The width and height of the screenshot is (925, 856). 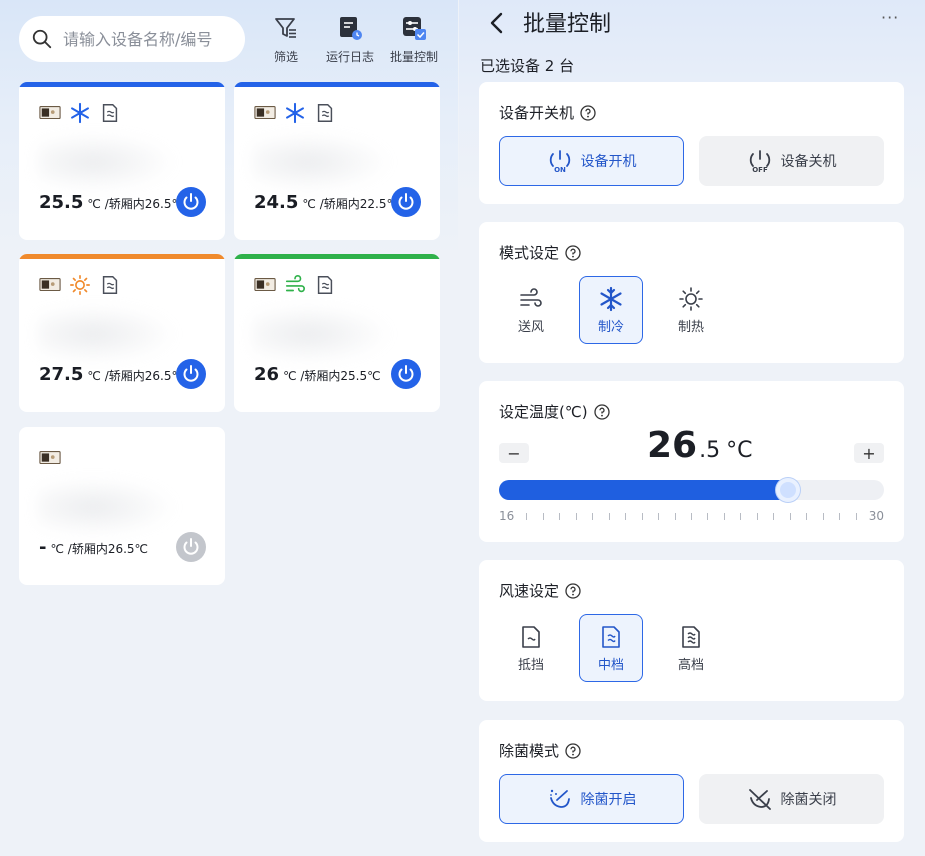 I want to click on set-temperature: 26, so click(x=267, y=374).